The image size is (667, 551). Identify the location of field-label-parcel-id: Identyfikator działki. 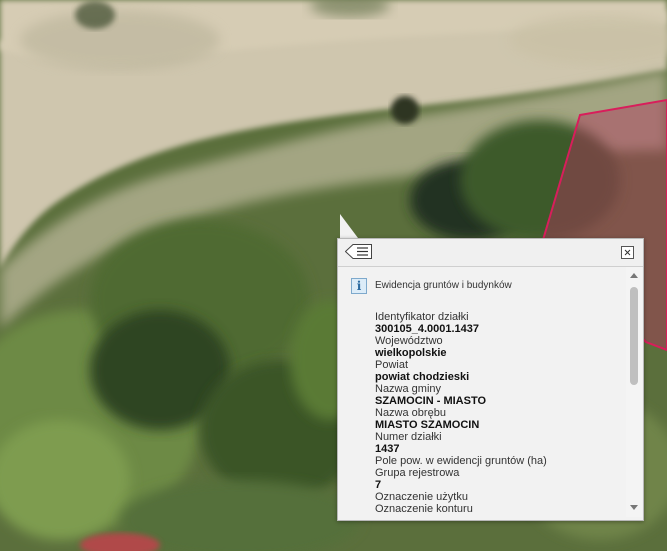
(422, 317).